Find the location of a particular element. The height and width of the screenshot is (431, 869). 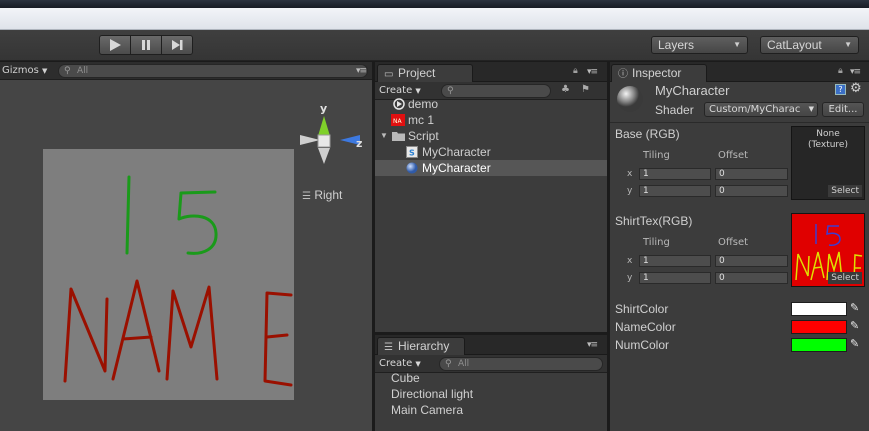

num-color-label: NumColor is located at coordinates (642, 345).